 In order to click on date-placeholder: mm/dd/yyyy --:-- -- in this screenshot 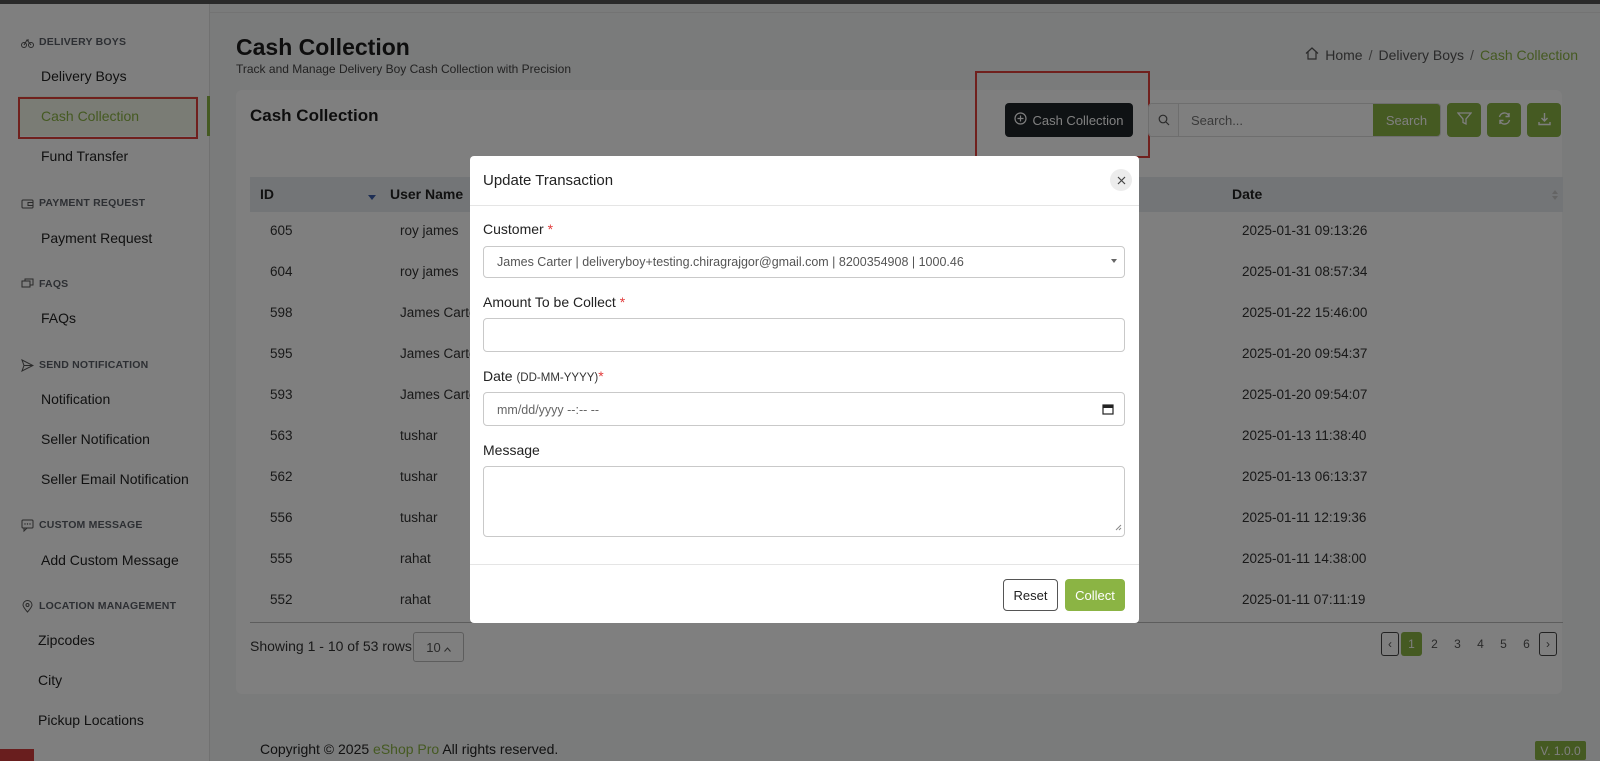, I will do `click(548, 410)`.